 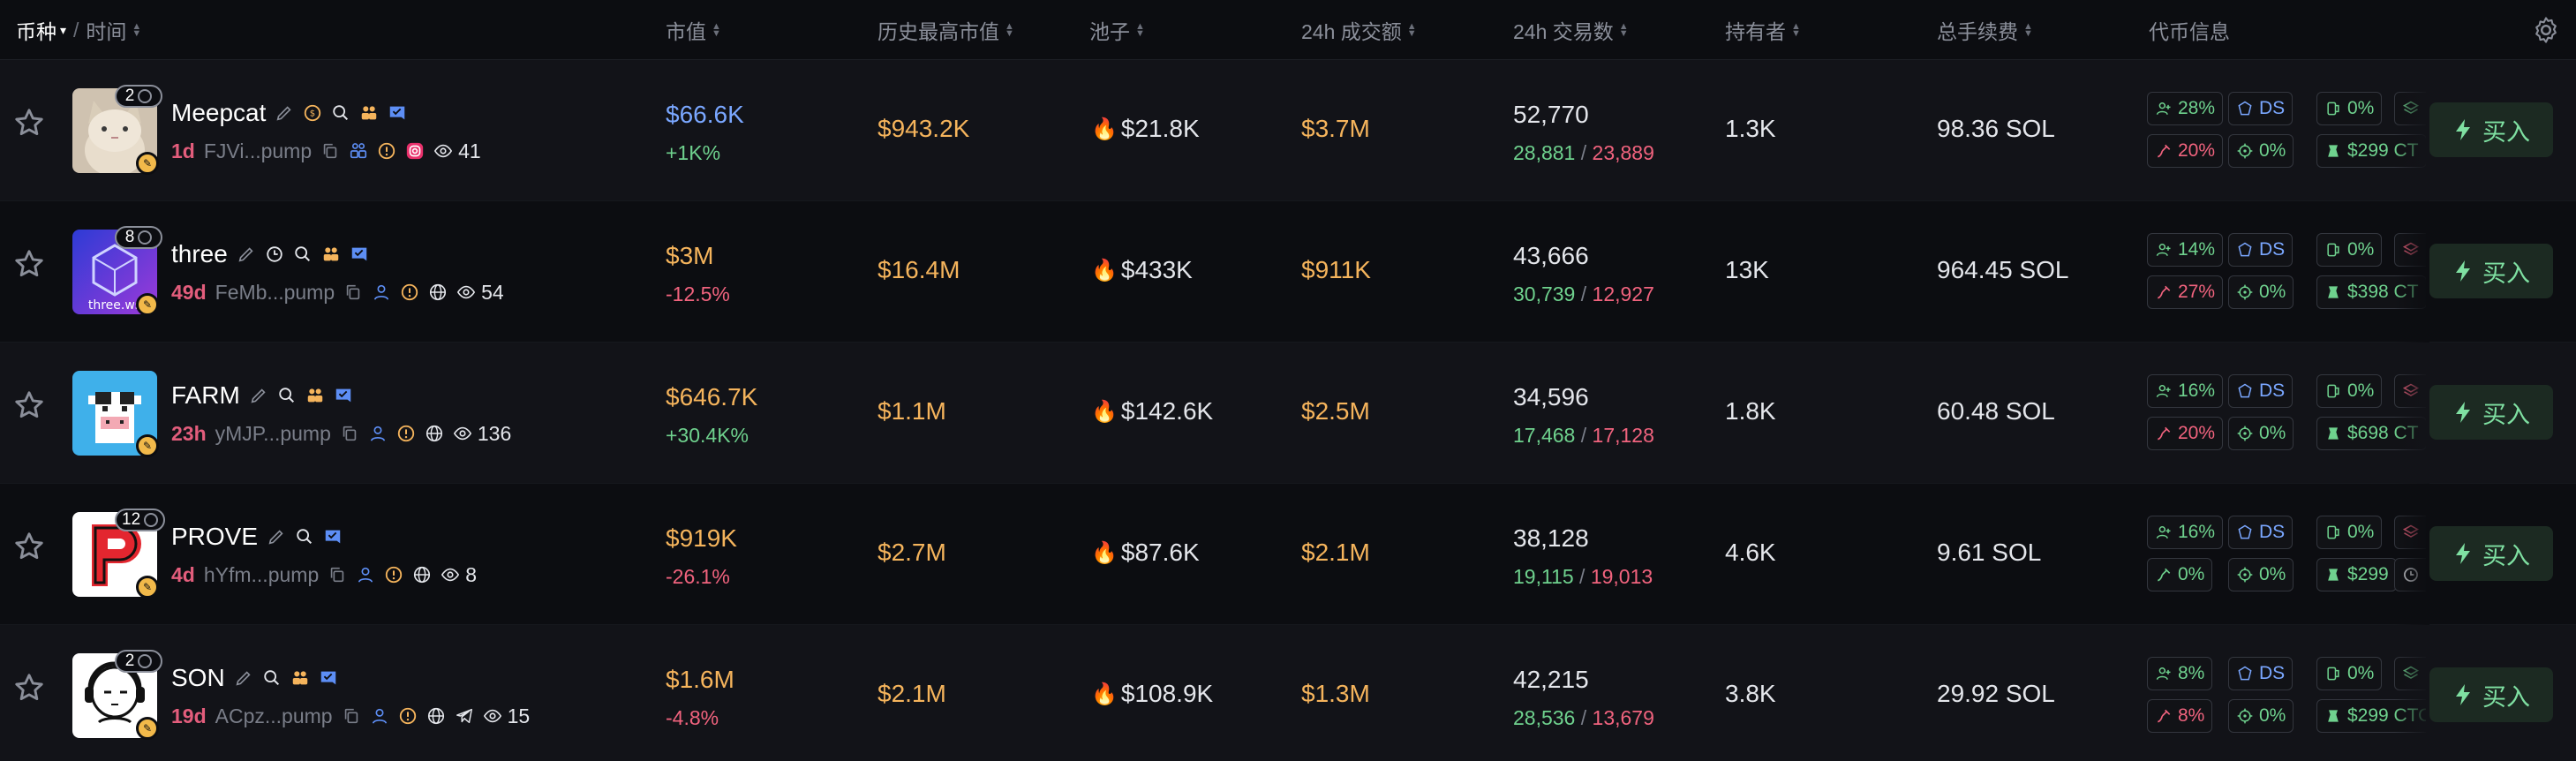 What do you see at coordinates (1117, 30) in the screenshot?
I see `sort-pool: 池子 ▲ ▼` at bounding box center [1117, 30].